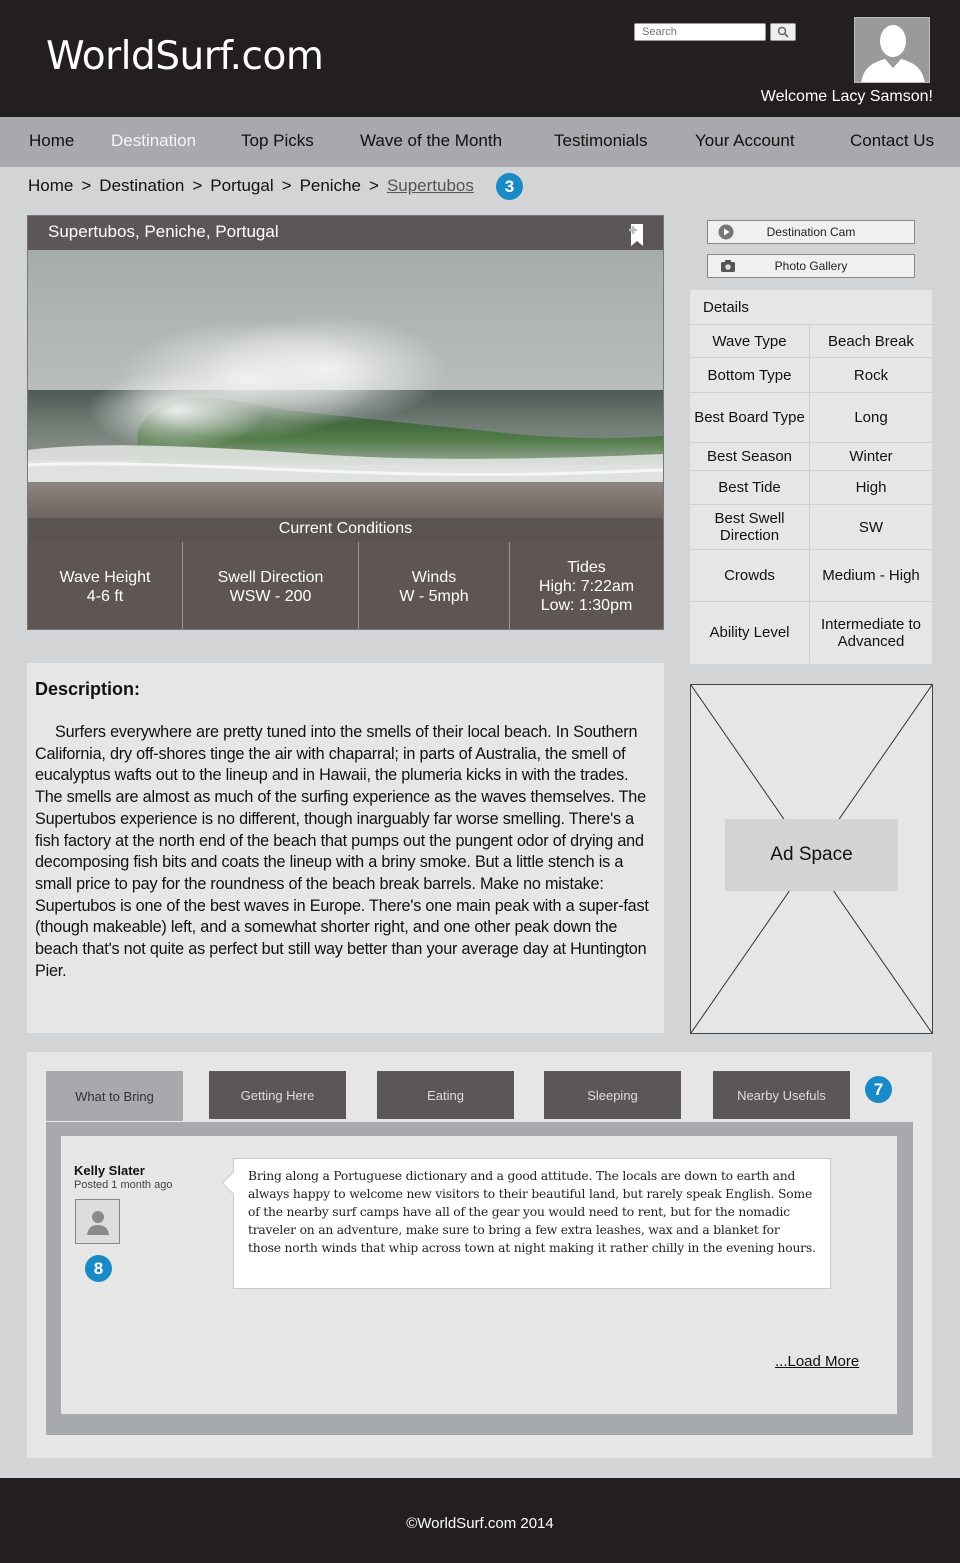  I want to click on spot-title: Supertubos, Peniche, Portugal, so click(163, 231).